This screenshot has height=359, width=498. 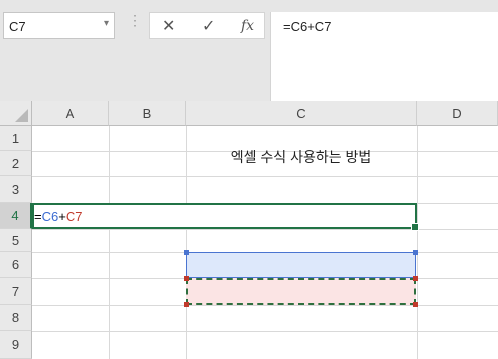 I want to click on insert-function-icon: fx, so click(x=247, y=26).